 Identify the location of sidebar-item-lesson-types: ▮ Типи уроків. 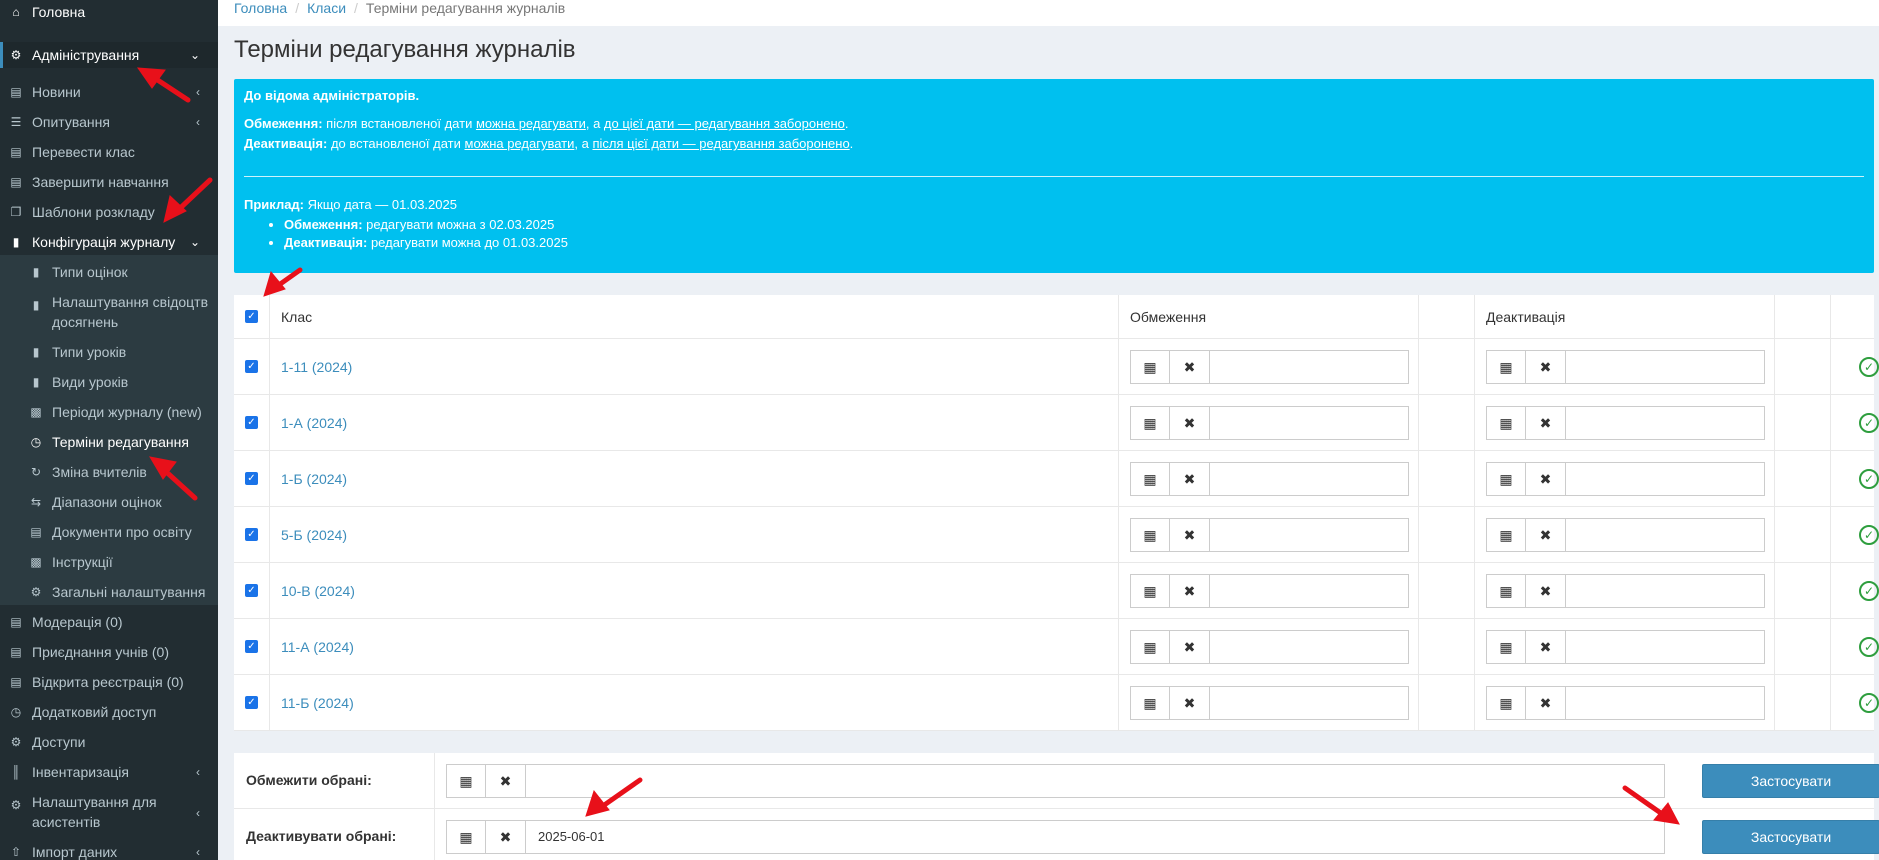
(109, 352).